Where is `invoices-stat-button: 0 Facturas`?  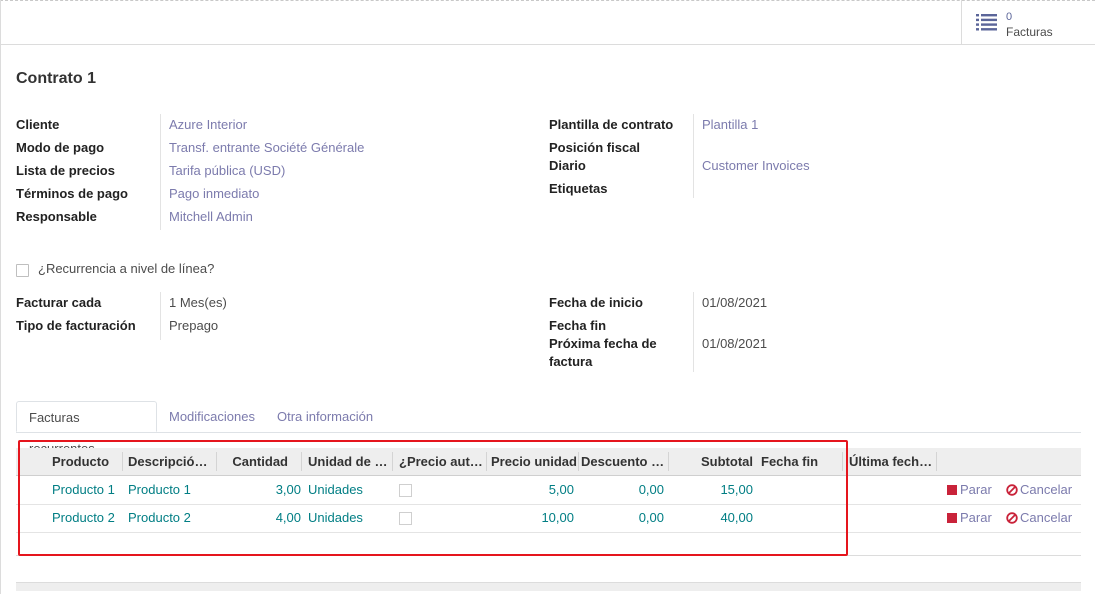
invoices-stat-button: 0 Facturas is located at coordinates (1028, 22).